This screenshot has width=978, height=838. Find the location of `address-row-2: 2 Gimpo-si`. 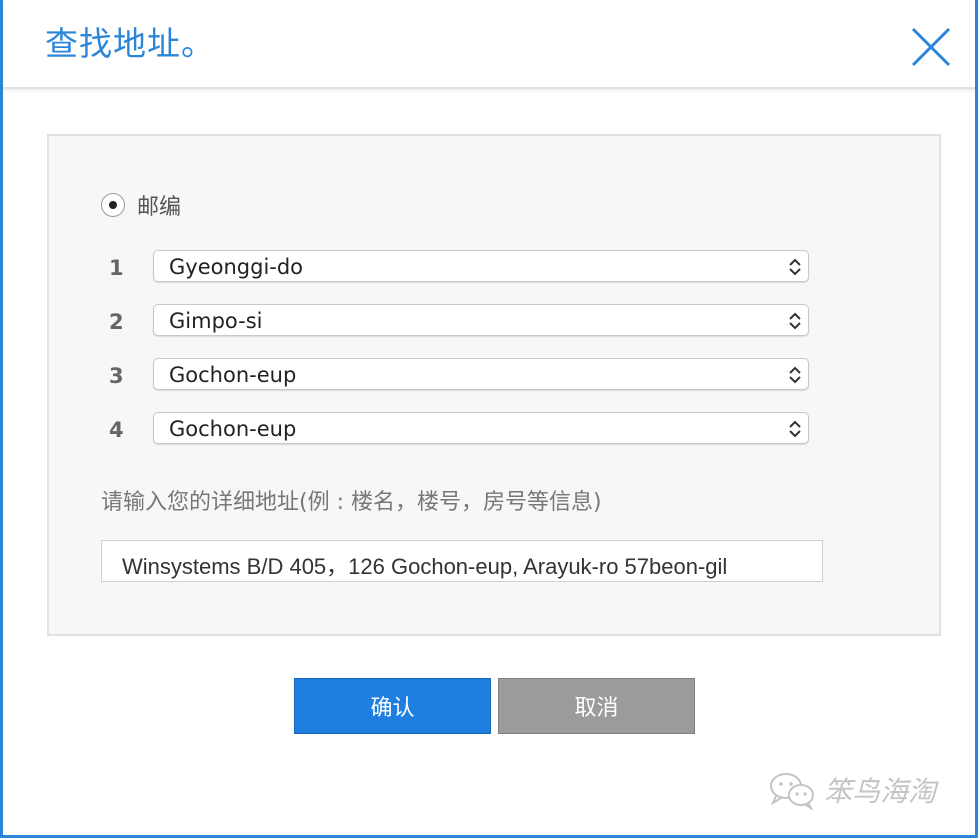

address-row-2: 2 Gimpo-si is located at coordinates (459, 321).